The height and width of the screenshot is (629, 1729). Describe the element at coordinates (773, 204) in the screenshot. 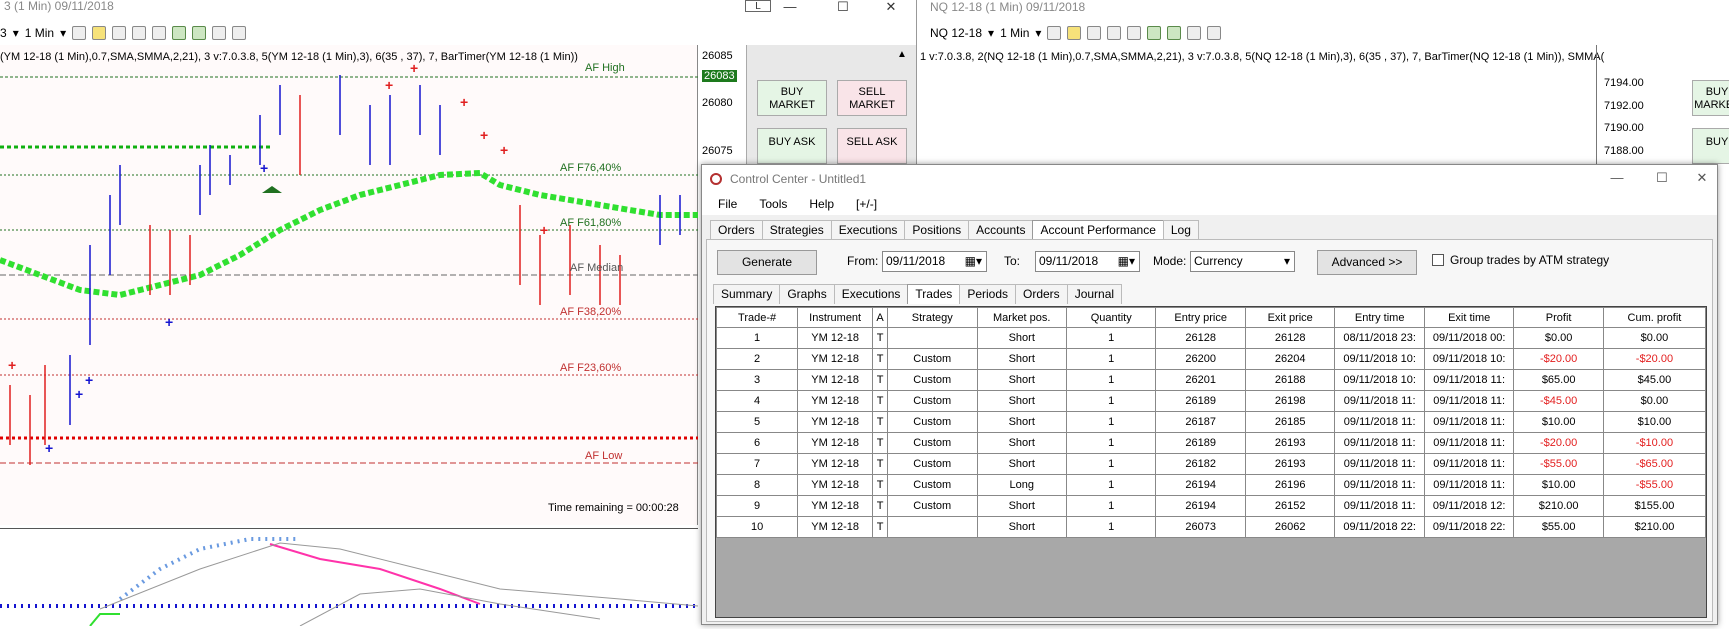

I see `menu-tools: Tools` at that location.